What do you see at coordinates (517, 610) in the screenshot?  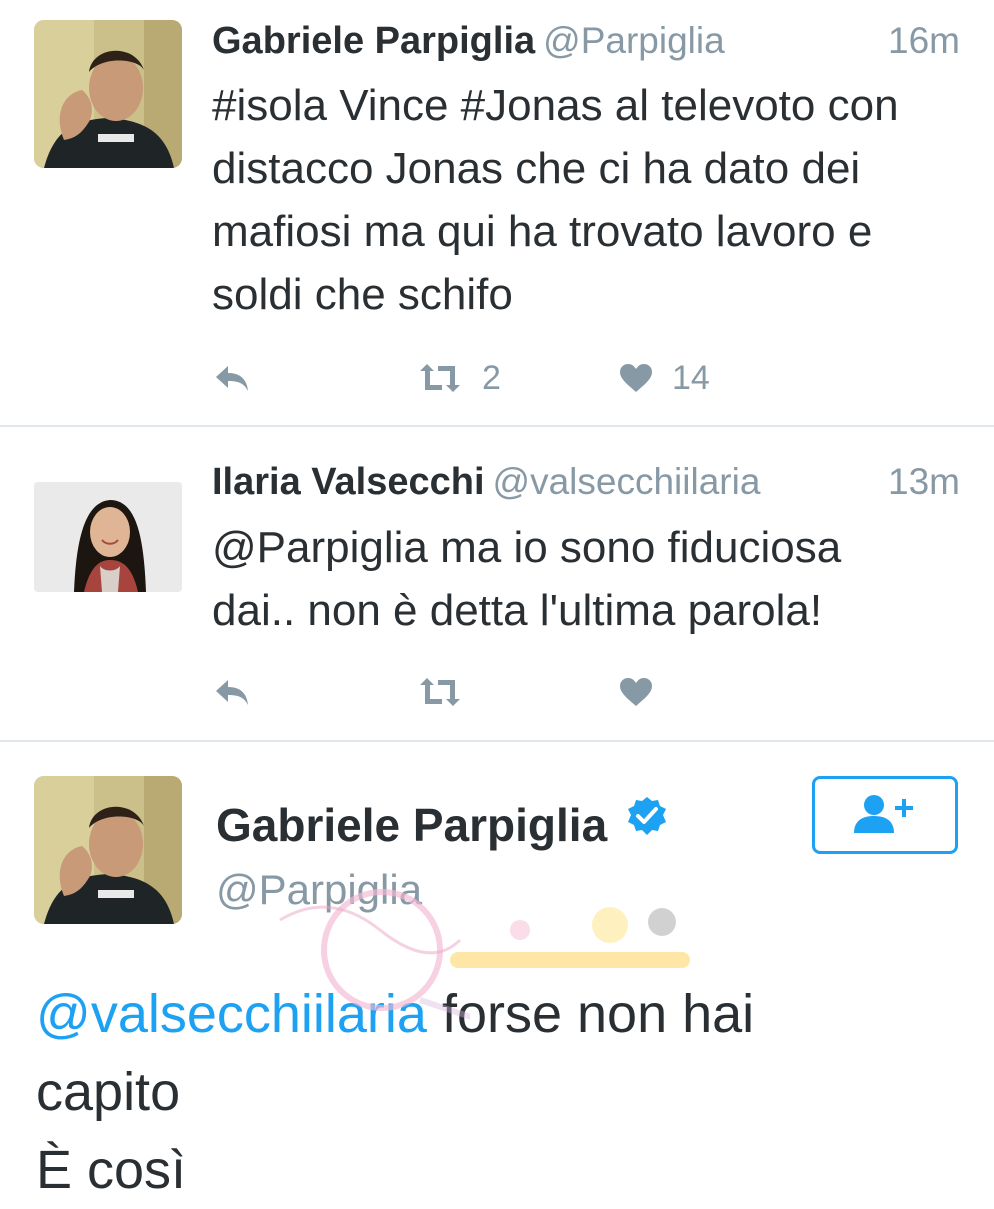 I see `tweet-text-line: dai.. non è detta l'ultima parola!` at bounding box center [517, 610].